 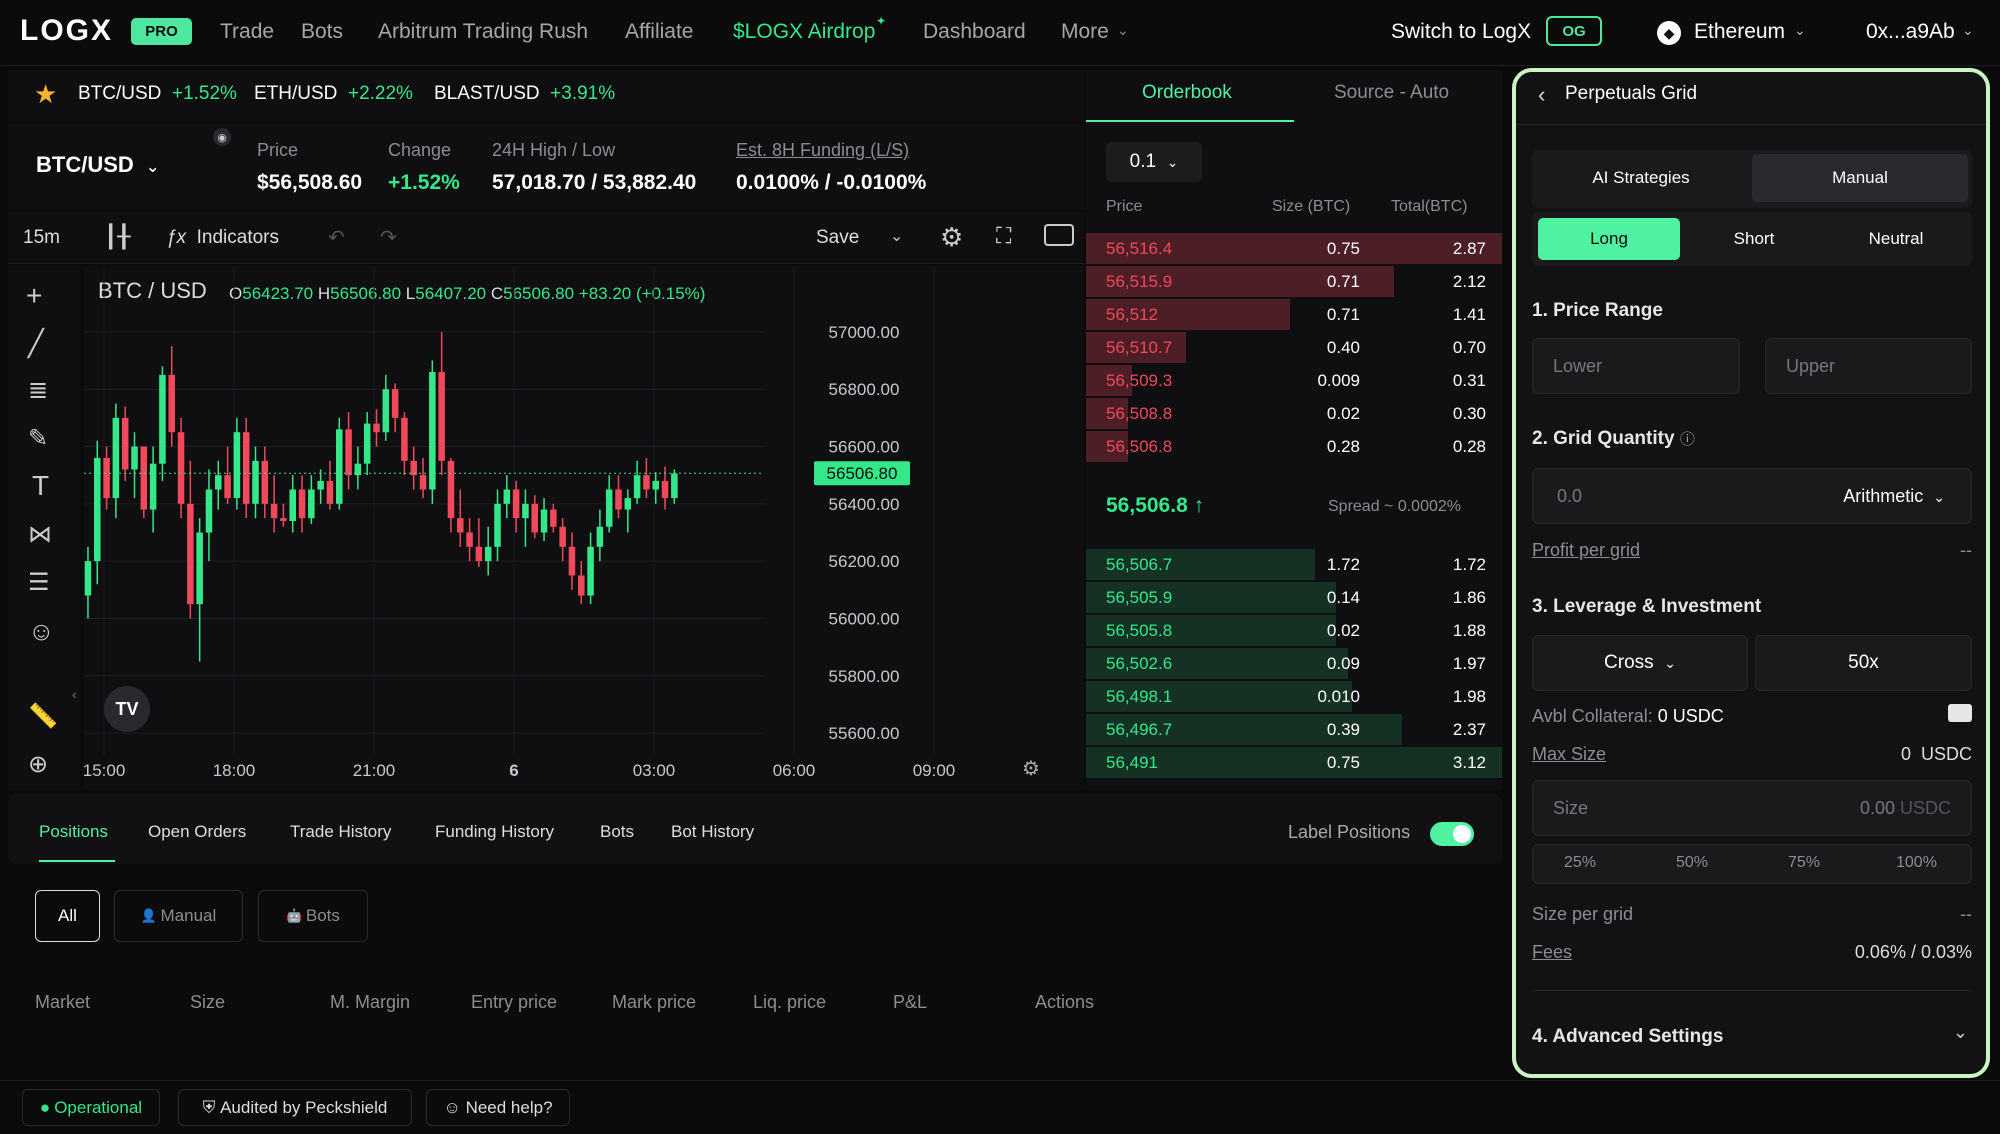 I want to click on leverage-selector: 50x, so click(x=1863, y=663).